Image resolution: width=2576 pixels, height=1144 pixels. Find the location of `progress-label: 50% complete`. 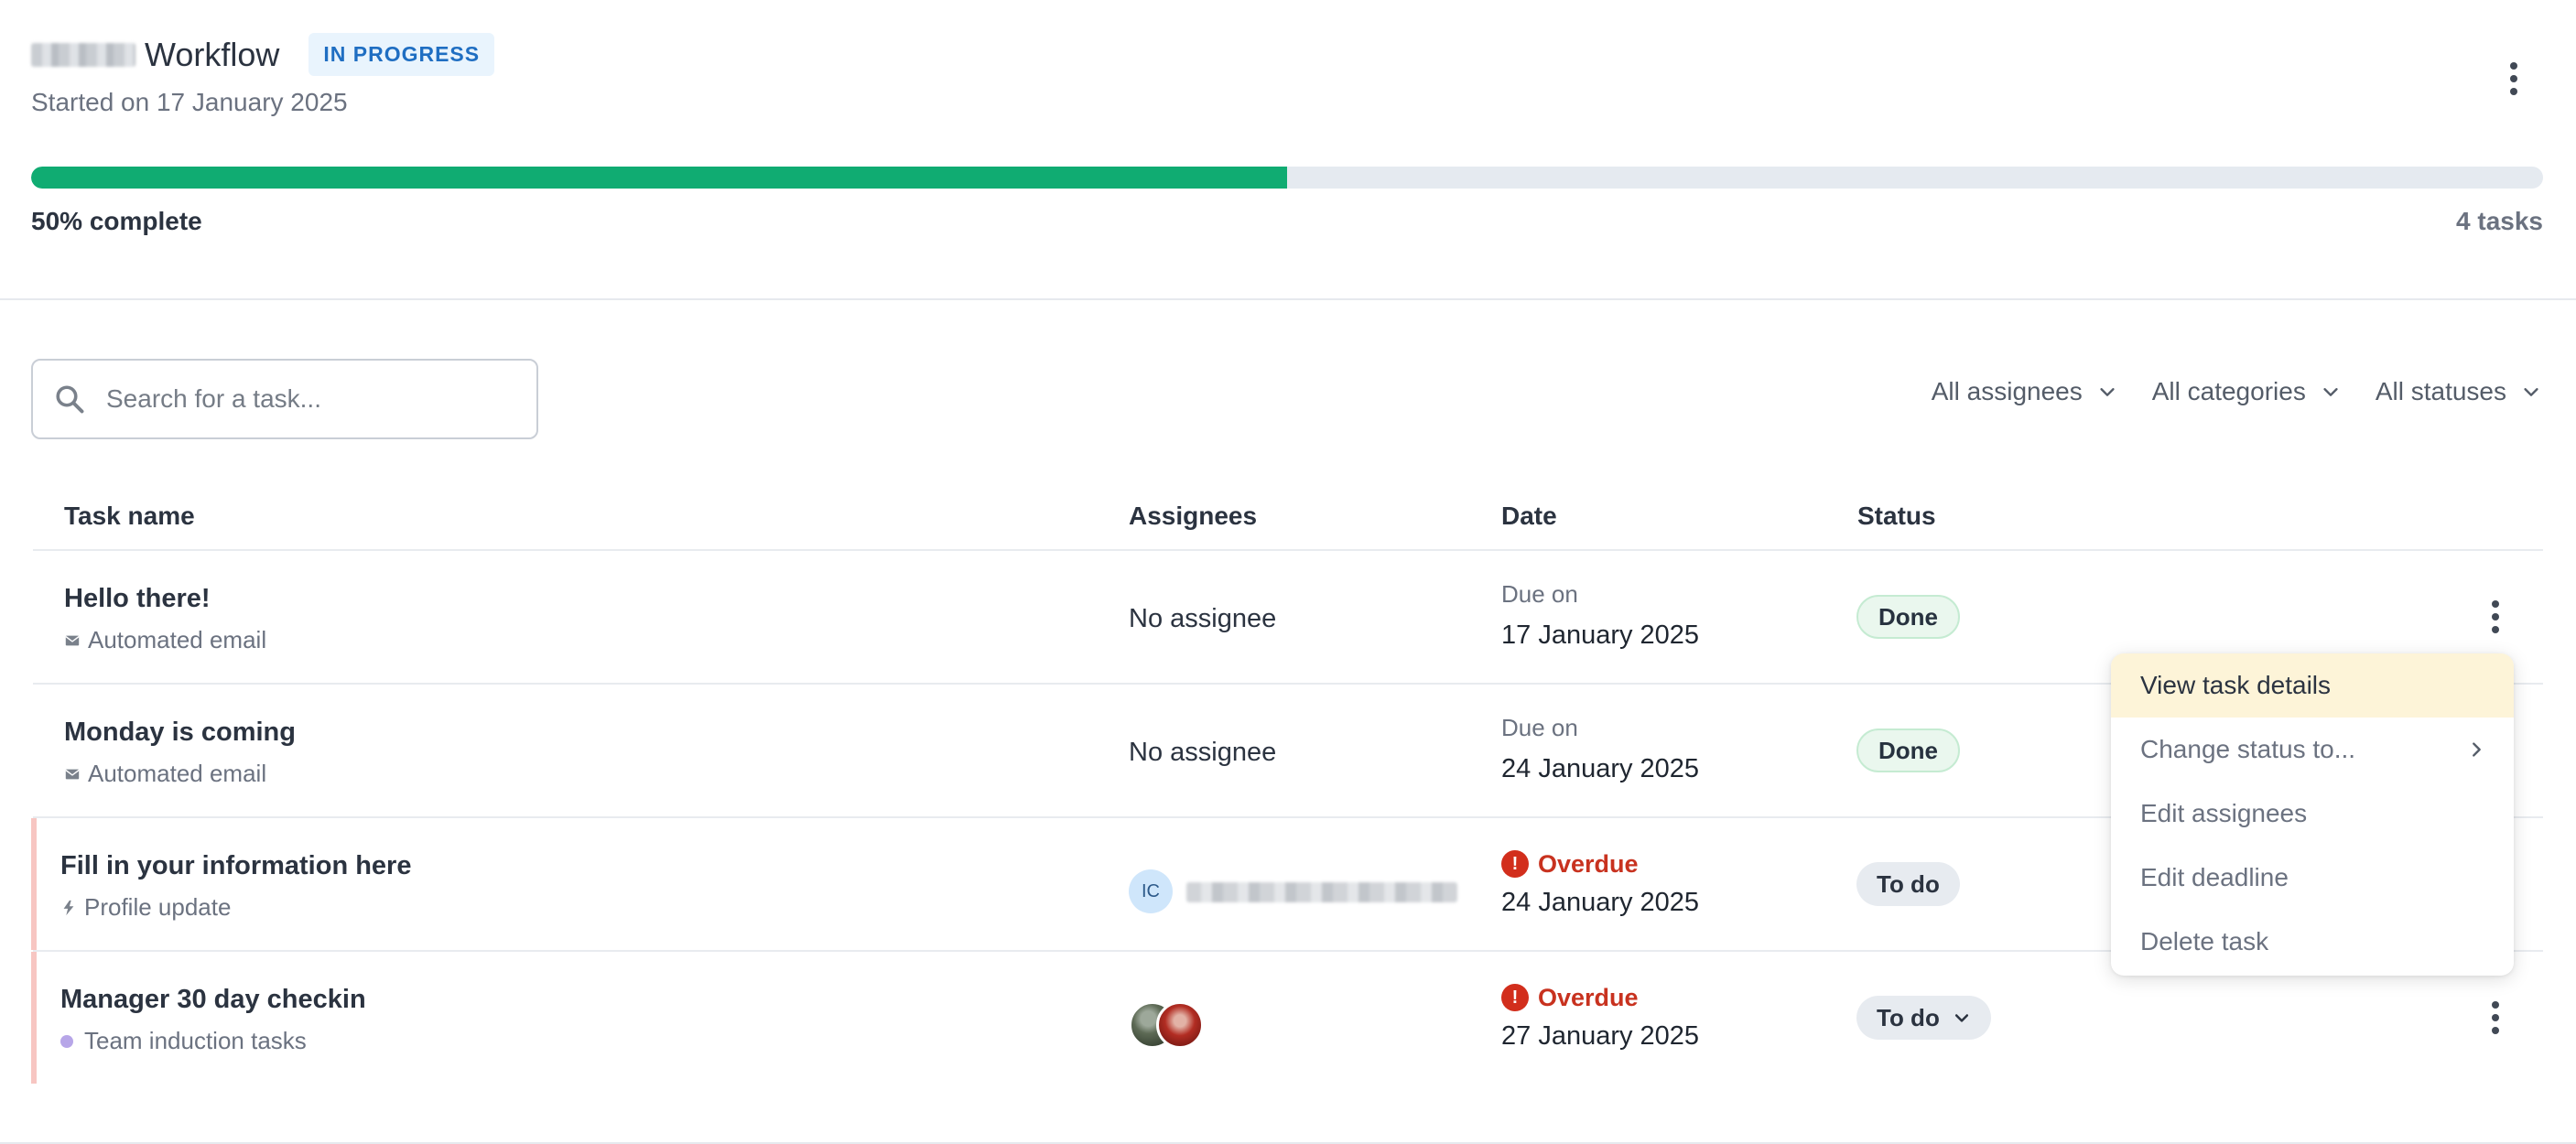

progress-label: 50% complete is located at coordinates (117, 221).